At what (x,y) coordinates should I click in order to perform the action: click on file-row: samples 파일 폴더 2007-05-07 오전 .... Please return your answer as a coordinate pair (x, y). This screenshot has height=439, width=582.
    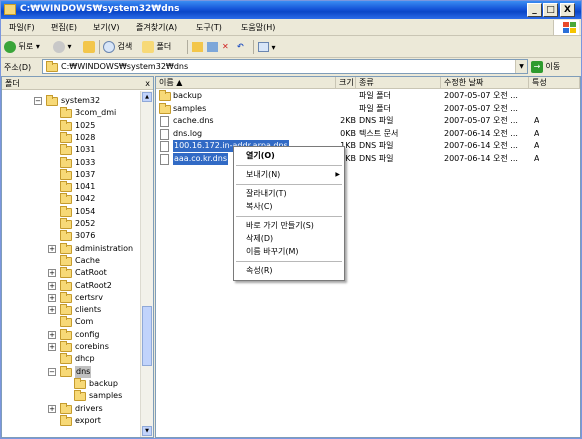
    Looking at the image, I should click on (368, 108).